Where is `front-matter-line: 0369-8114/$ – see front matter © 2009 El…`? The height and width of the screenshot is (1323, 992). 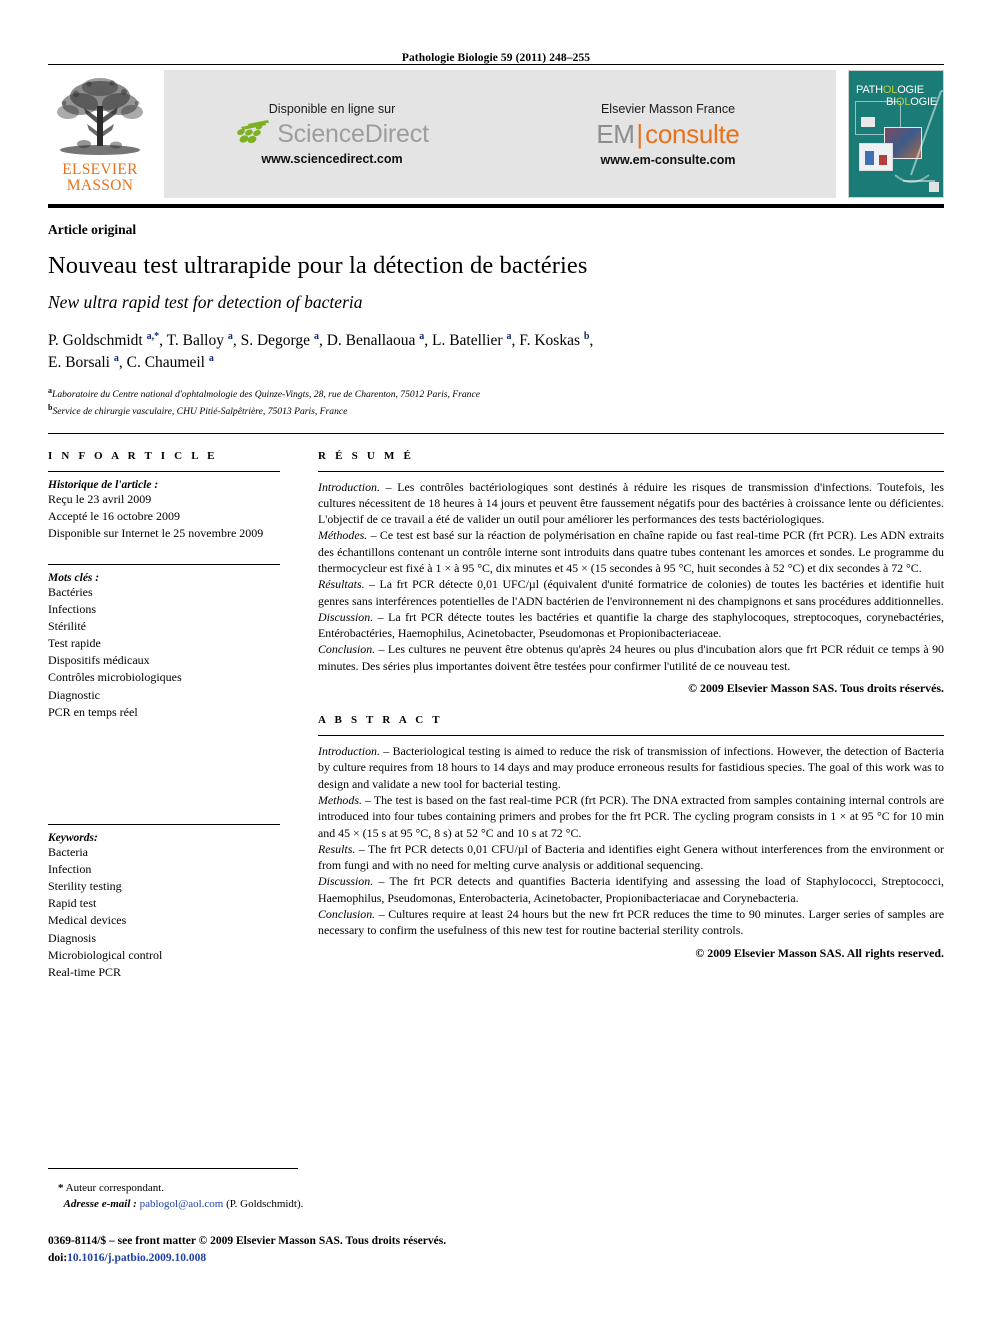 front-matter-line: 0369-8114/$ – see front matter © 2009 El… is located at coordinates (247, 1240).